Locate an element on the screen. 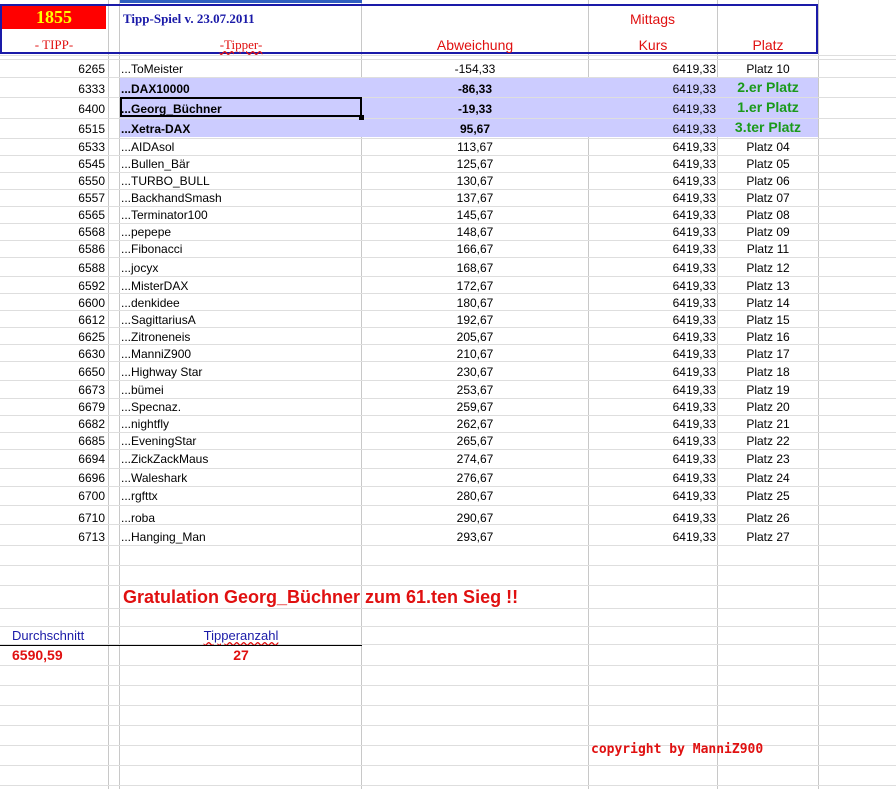 The image size is (896, 789). tipper-cell: ...Highway Star is located at coordinates (162, 372).